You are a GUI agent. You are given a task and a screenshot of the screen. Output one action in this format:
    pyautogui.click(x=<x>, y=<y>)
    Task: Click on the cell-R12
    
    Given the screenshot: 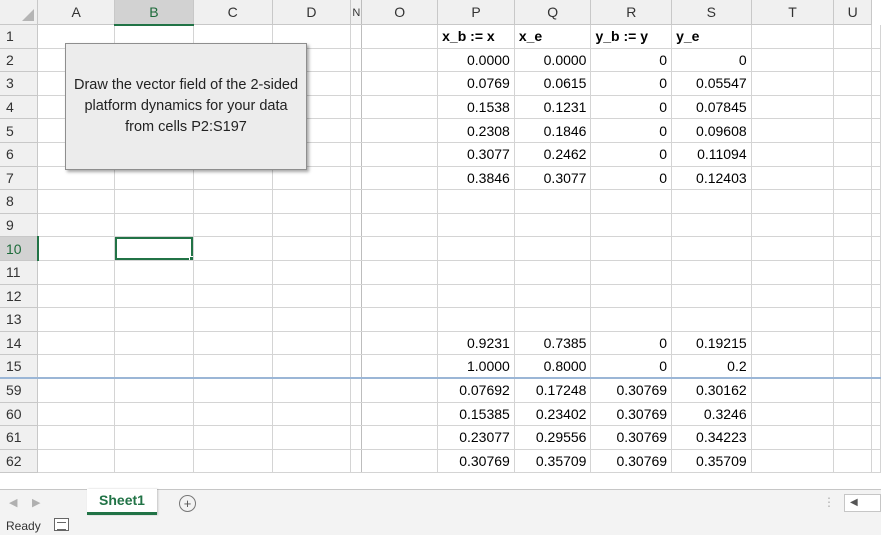 What is the action you would take?
    pyautogui.click(x=631, y=296)
    